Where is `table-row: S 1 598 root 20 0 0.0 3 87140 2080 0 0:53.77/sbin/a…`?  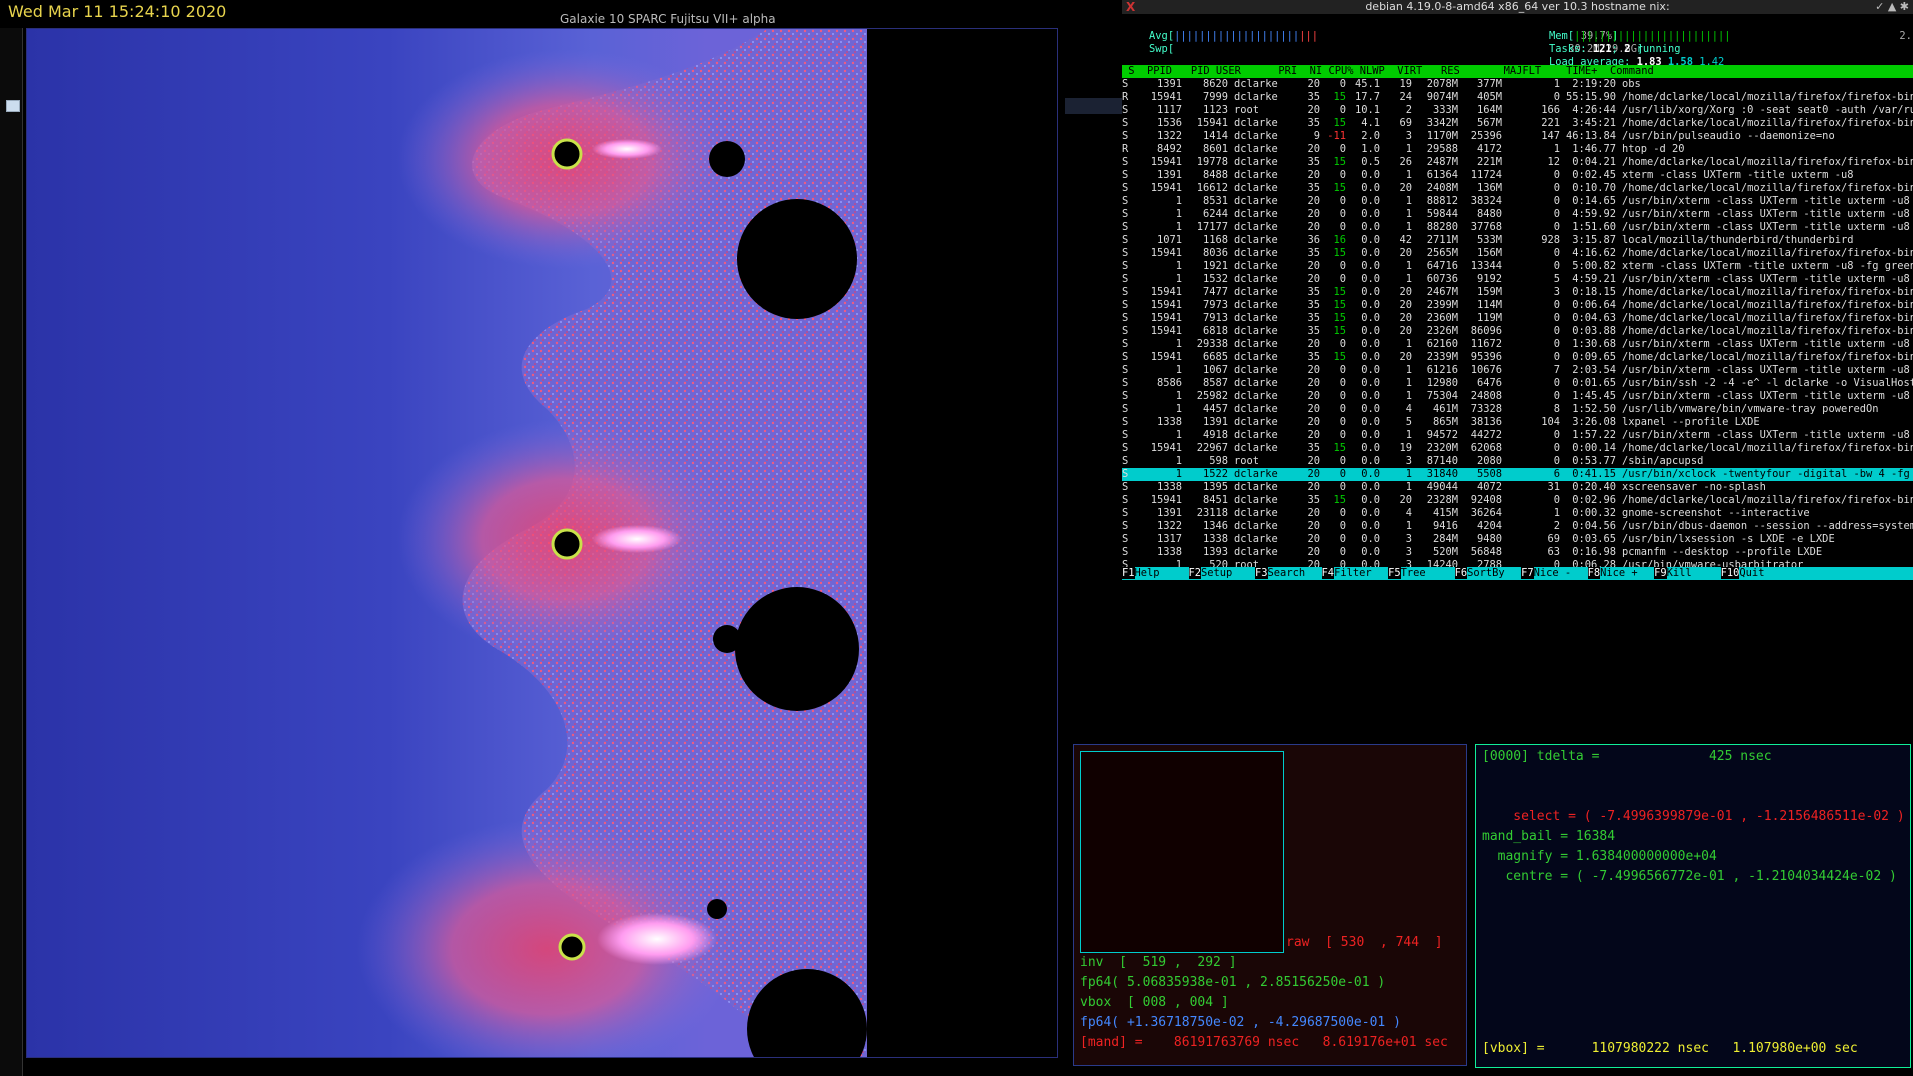
table-row: S 1 598 root 20 0 0.0 3 87140 2080 0 0:53.77/sbin/a… is located at coordinates (1517, 461).